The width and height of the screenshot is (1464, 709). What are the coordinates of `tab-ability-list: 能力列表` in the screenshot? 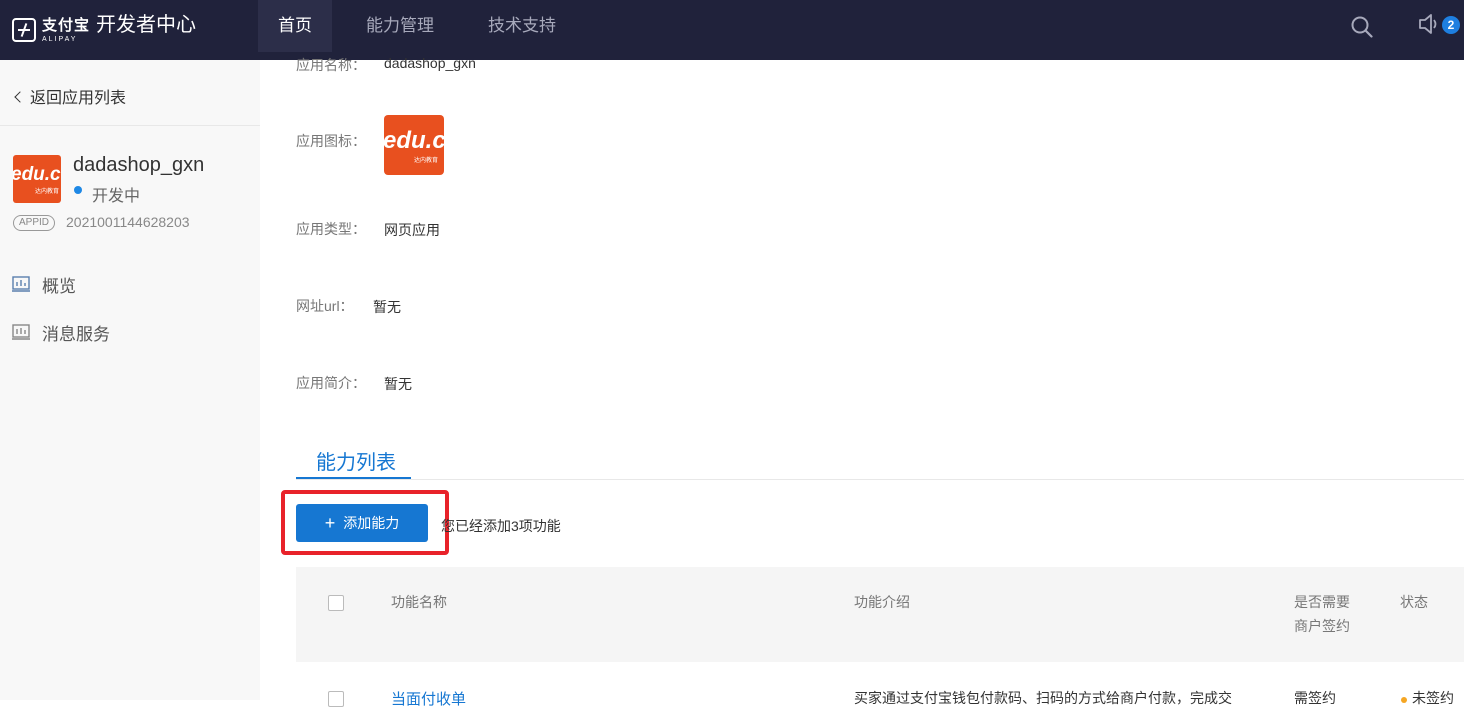 It's located at (356, 460).